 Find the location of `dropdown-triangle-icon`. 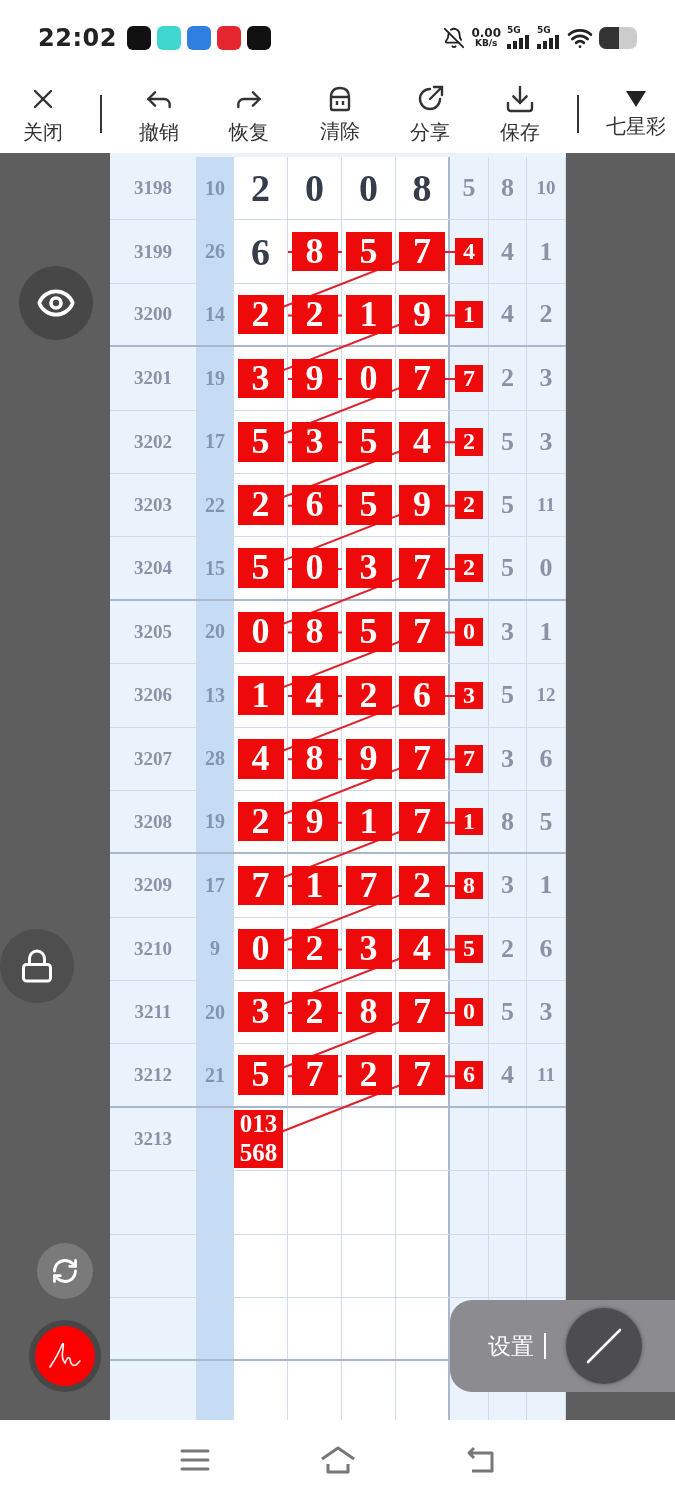

dropdown-triangle-icon is located at coordinates (636, 98).